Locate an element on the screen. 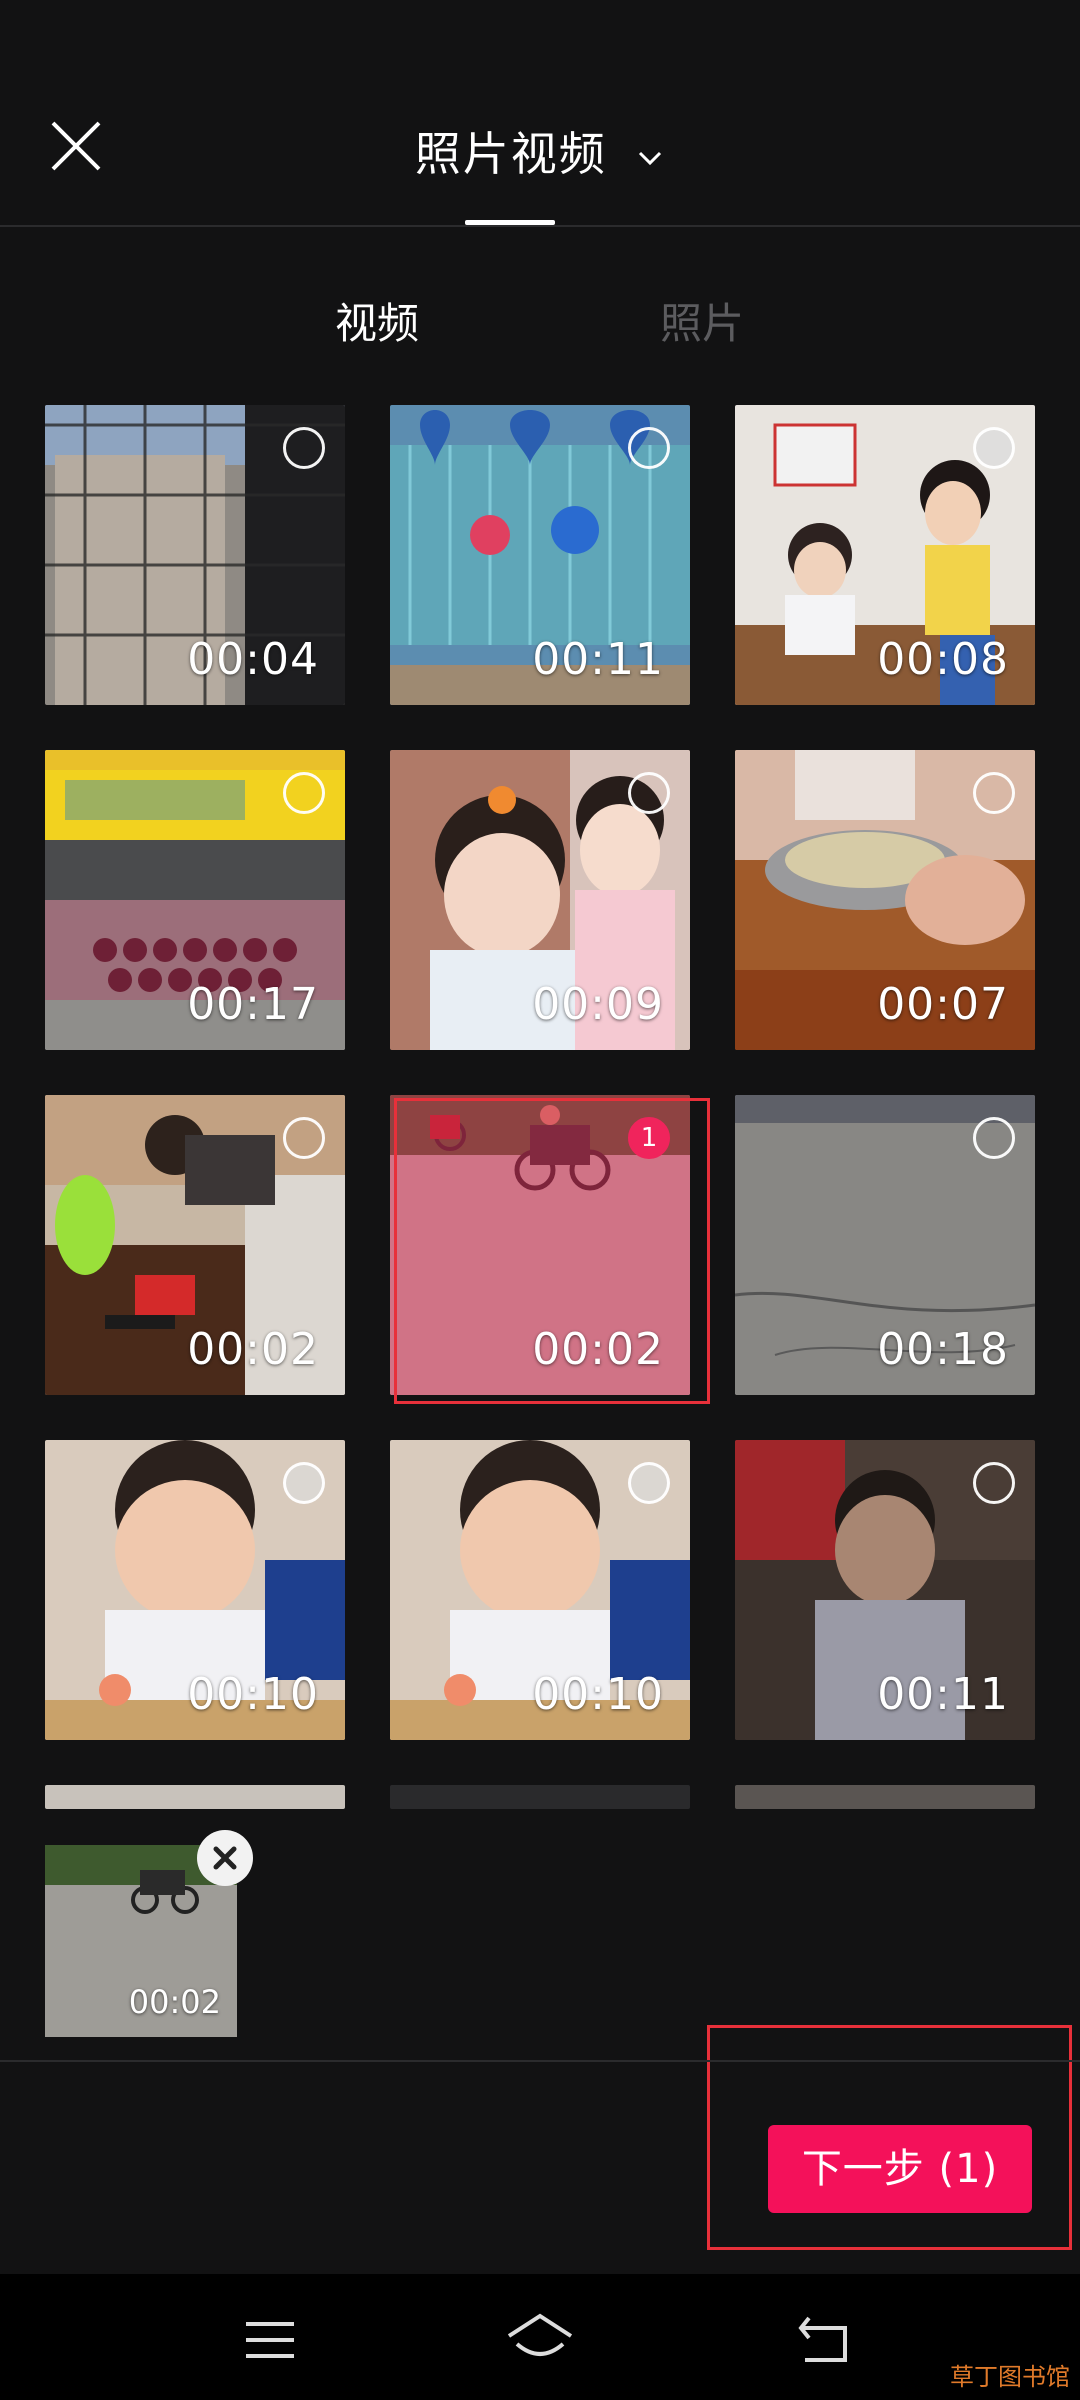 The height and width of the screenshot is (2400, 1080). remove-clip-button is located at coordinates (225, 1858).